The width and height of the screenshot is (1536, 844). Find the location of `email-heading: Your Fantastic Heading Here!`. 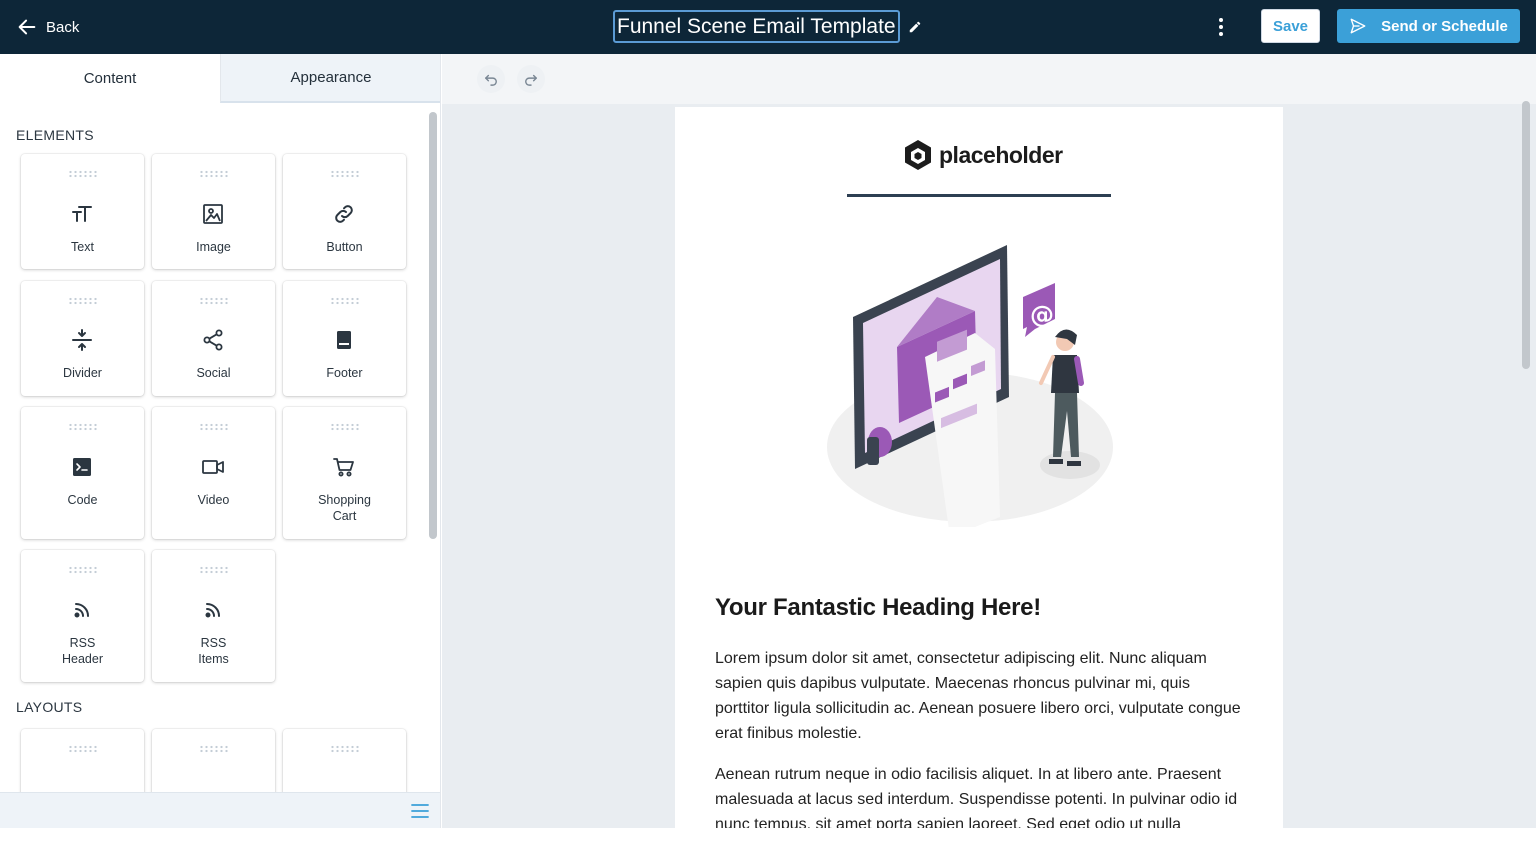

email-heading: Your Fantastic Heading Here! is located at coordinates (878, 607).